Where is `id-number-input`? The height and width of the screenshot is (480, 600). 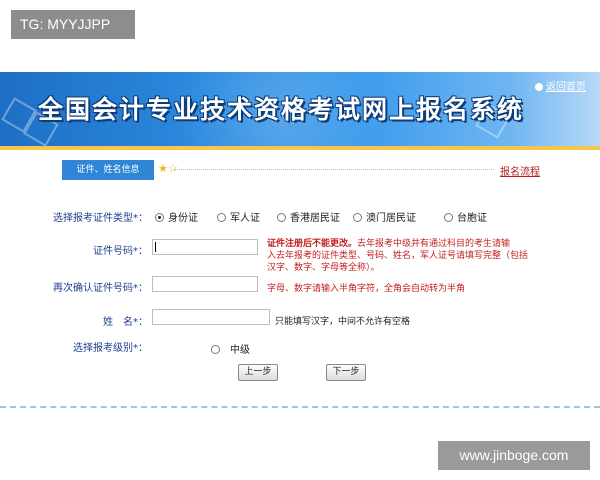 id-number-input is located at coordinates (205, 247).